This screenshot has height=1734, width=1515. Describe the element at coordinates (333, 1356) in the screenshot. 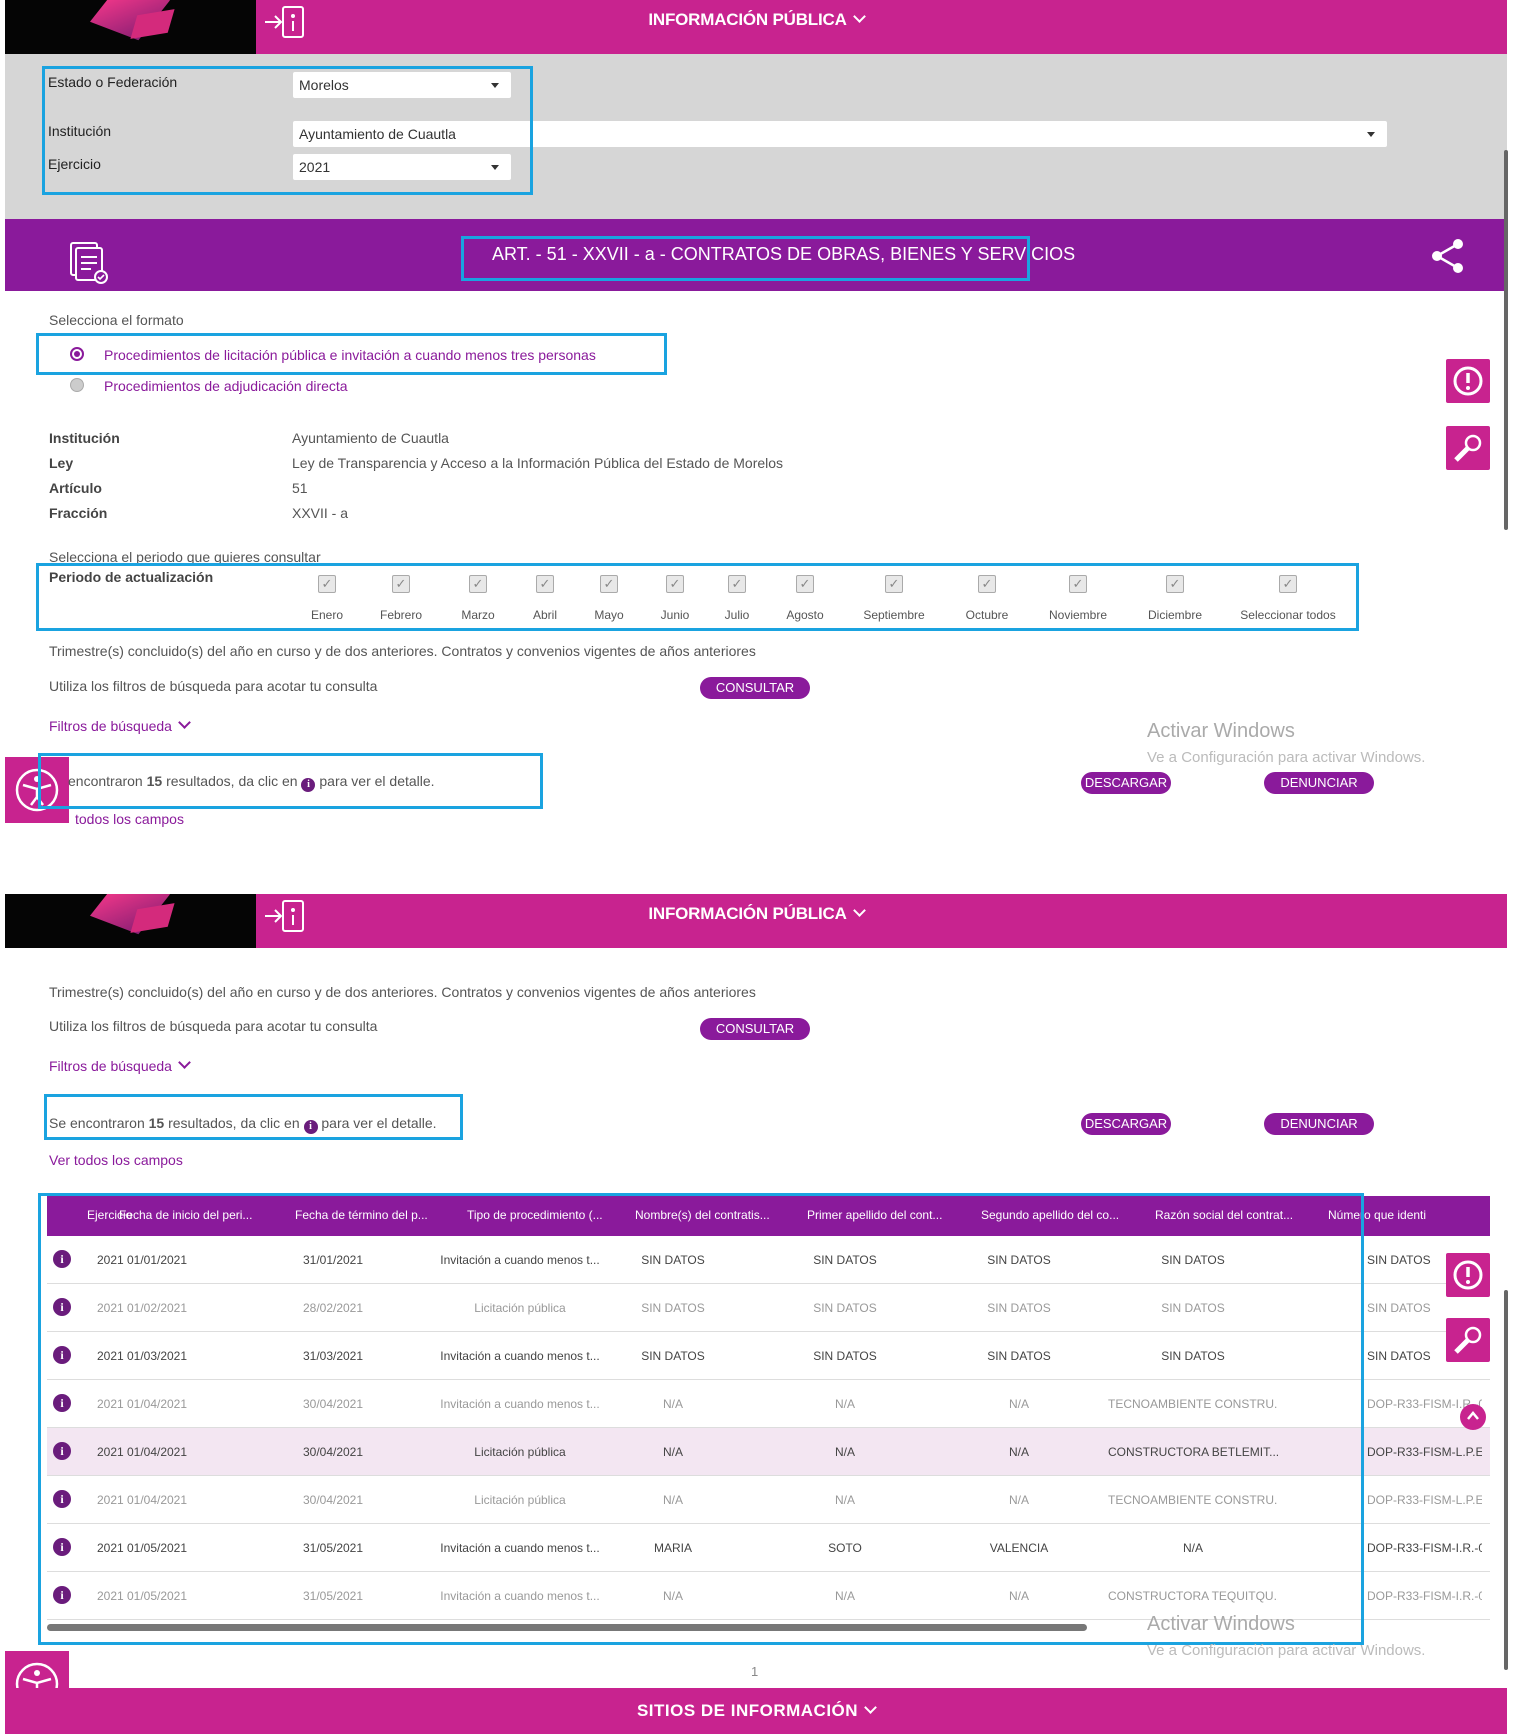

I see `table-cell: 31/03/2021` at that location.